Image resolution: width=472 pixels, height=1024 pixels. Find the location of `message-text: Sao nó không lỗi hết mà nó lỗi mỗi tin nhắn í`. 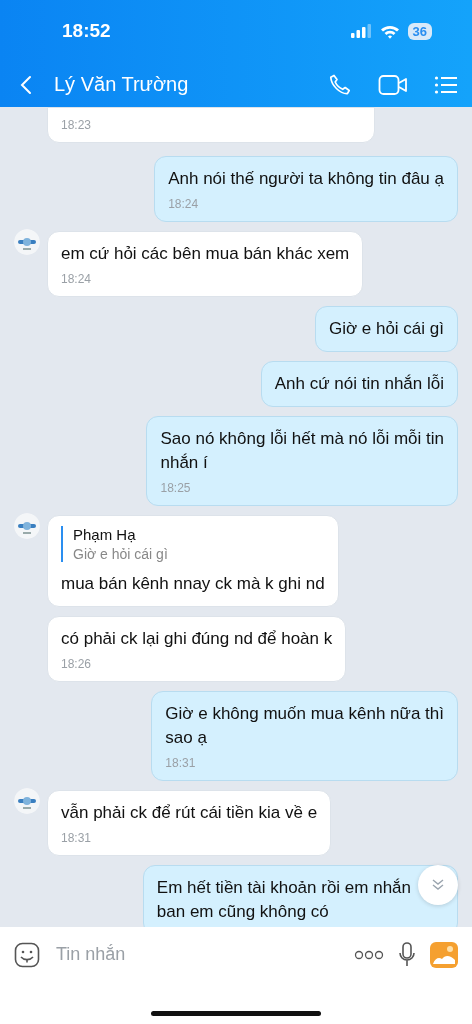

message-text: Sao nó không lỗi hết mà nó lỗi mỗi tin nhắn í is located at coordinates (302, 451).